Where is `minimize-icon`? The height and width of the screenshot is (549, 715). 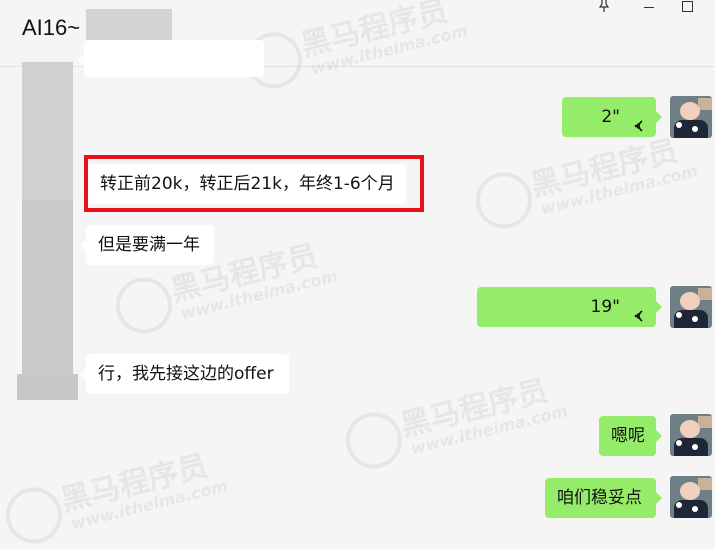
minimize-icon is located at coordinates (649, 7).